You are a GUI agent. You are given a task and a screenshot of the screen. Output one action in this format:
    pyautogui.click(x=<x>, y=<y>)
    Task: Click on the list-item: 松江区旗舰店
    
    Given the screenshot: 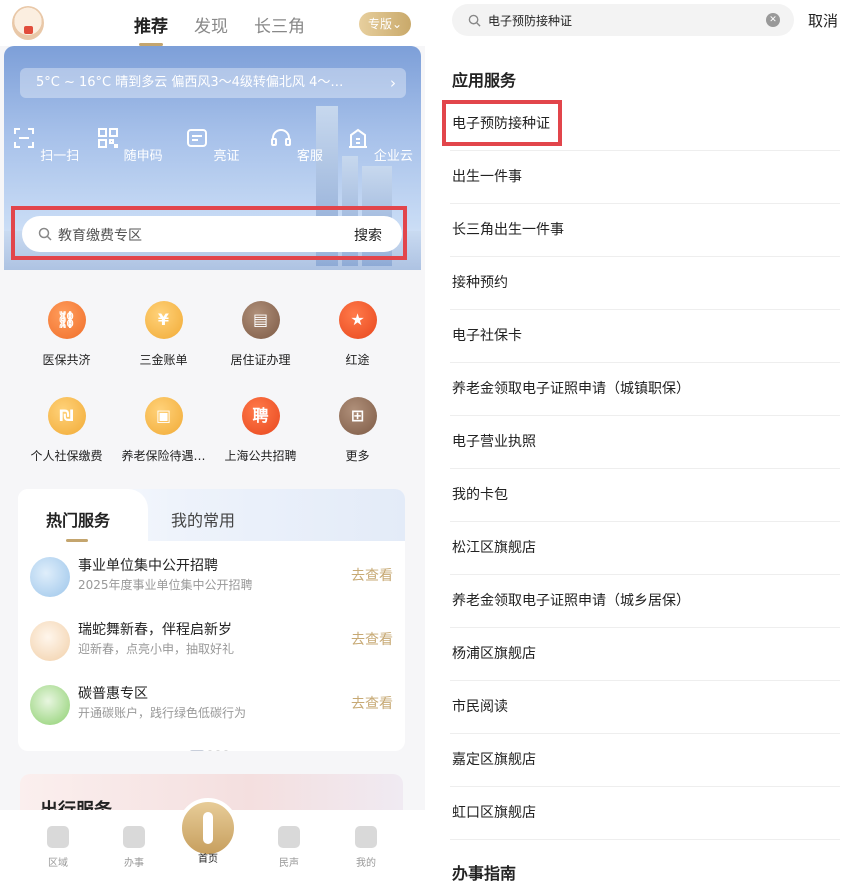 What is the action you would take?
    pyautogui.click(x=645, y=548)
    